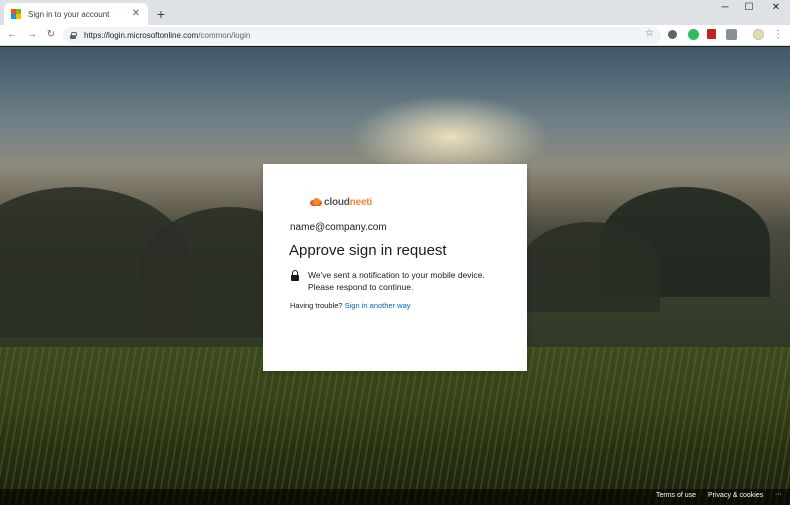 The width and height of the screenshot is (790, 505). I want to click on extension-circle-icon, so click(672, 34).